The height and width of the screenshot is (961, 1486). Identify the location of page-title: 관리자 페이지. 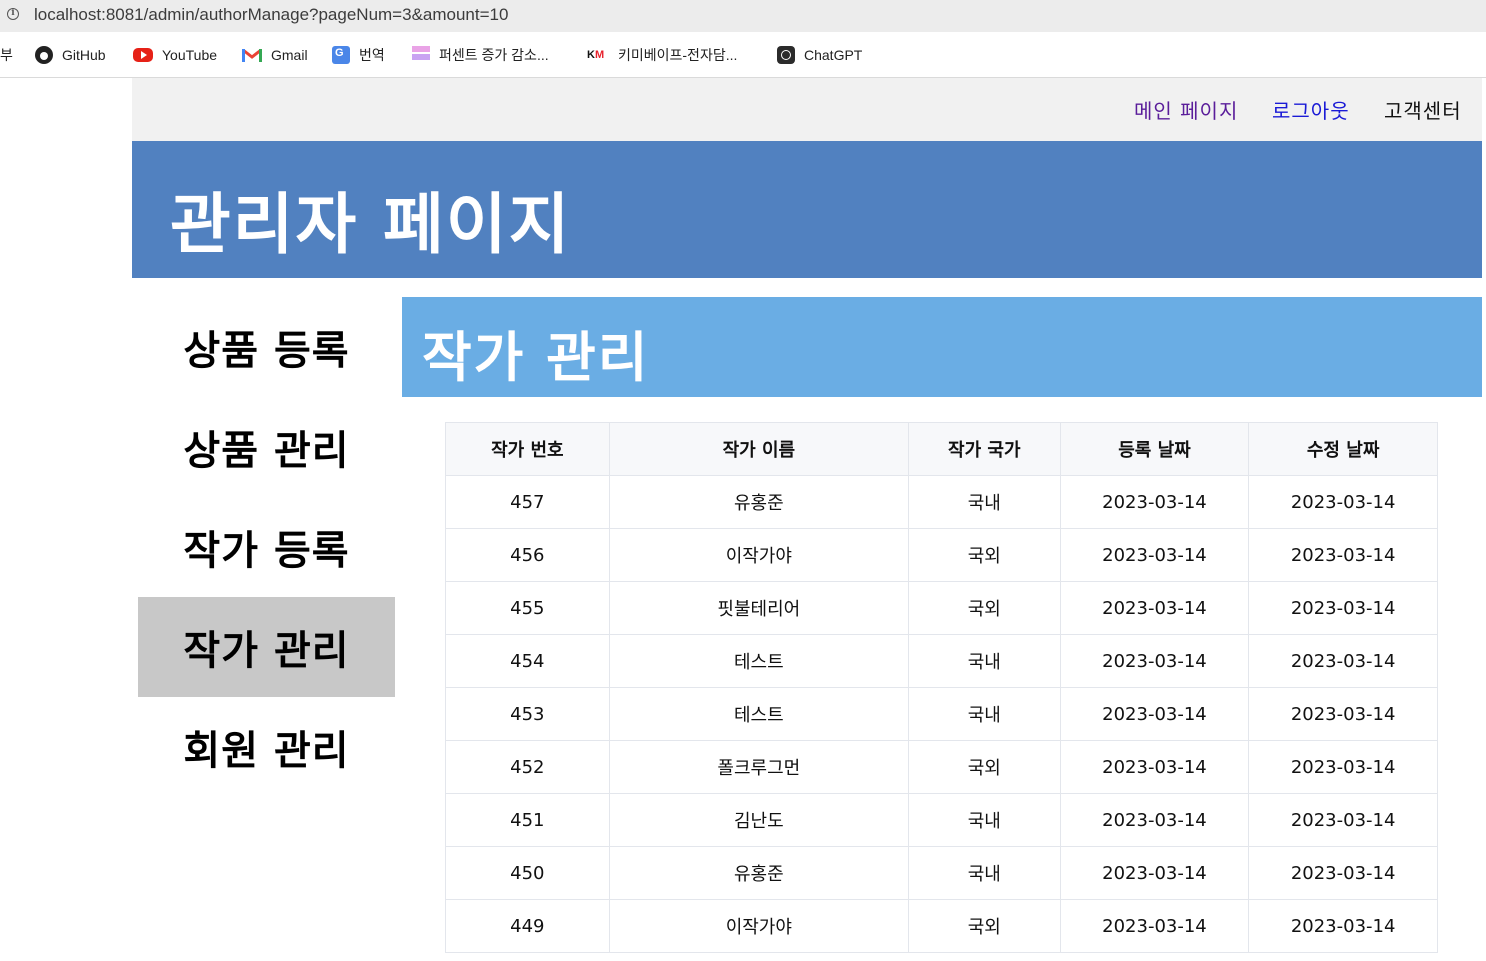
(371, 224).